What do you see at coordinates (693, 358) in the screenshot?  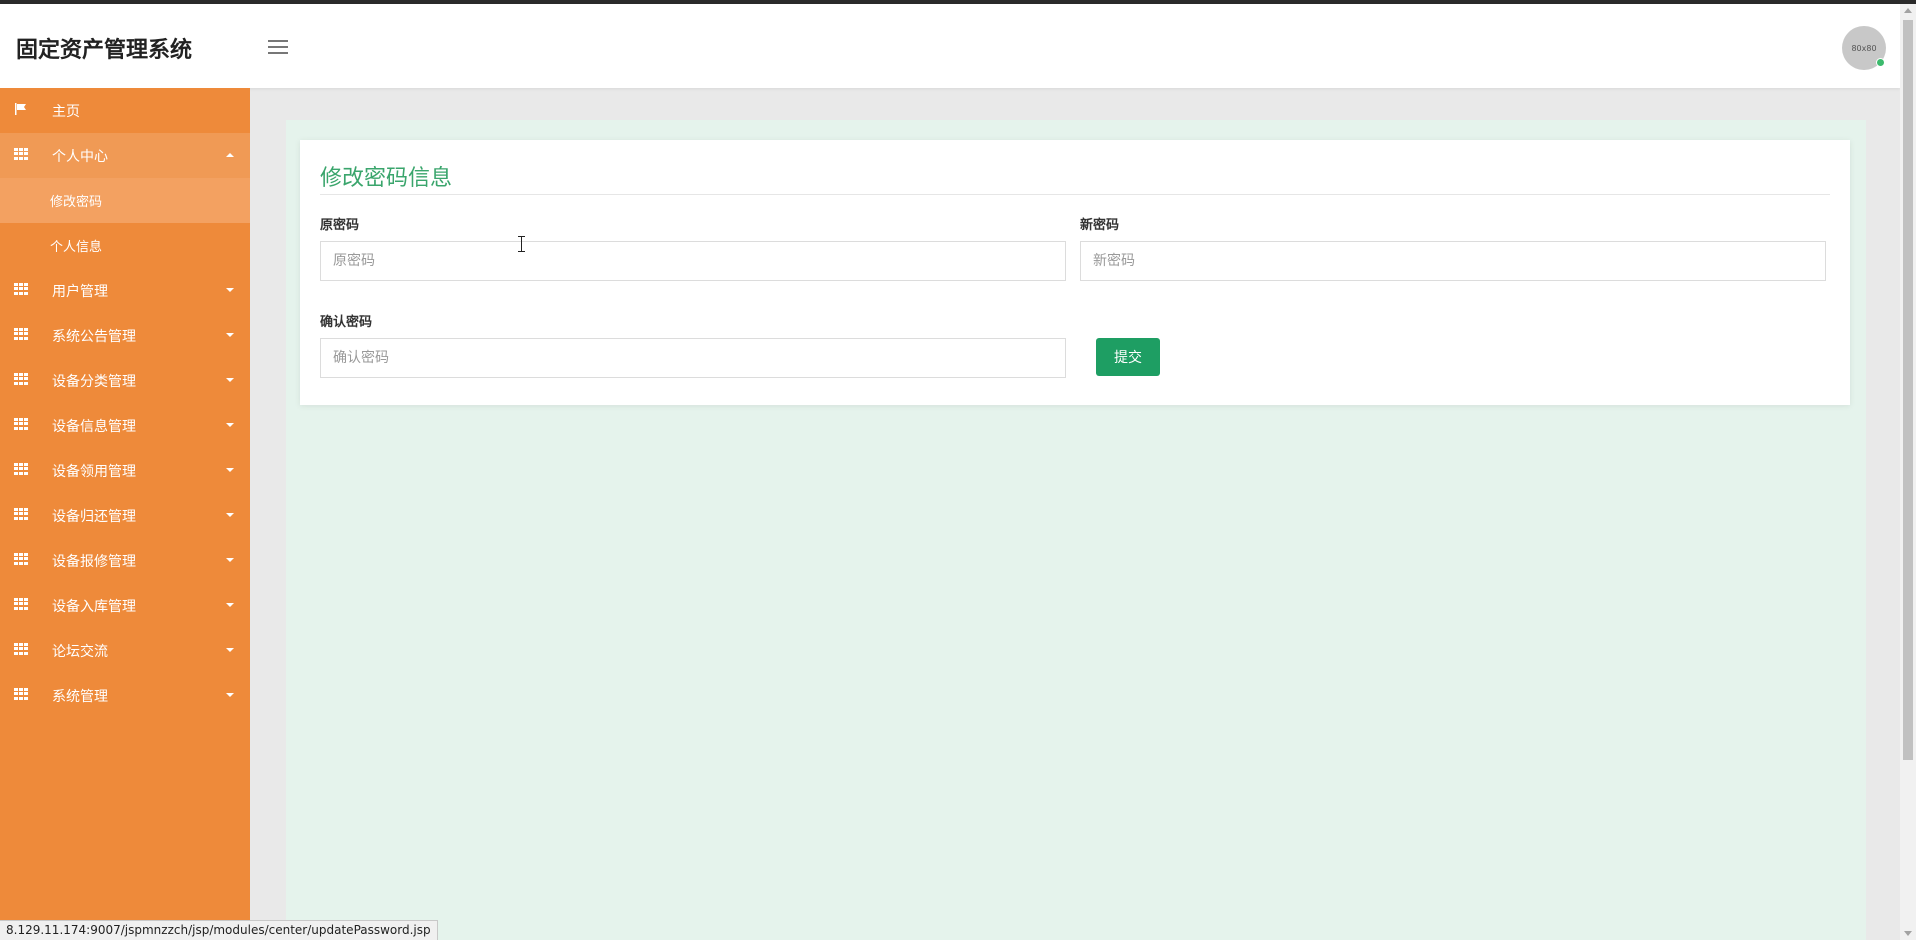 I see `confirm-password-input` at bounding box center [693, 358].